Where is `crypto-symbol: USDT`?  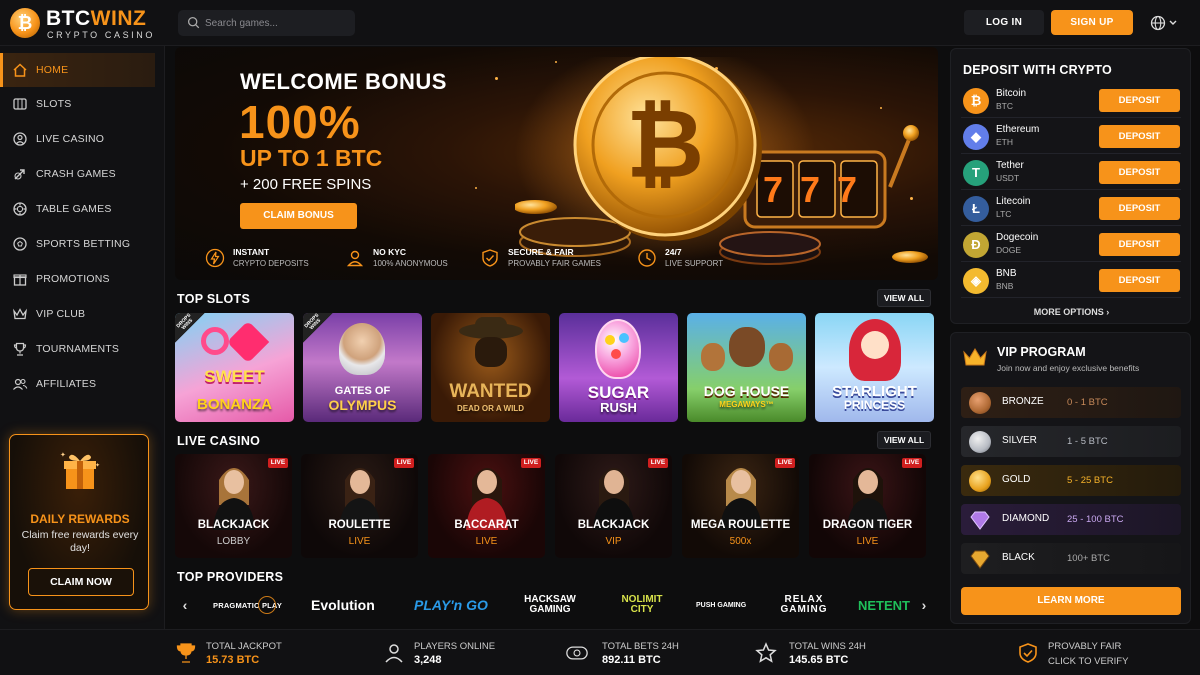 crypto-symbol: USDT is located at coordinates (1008, 178).